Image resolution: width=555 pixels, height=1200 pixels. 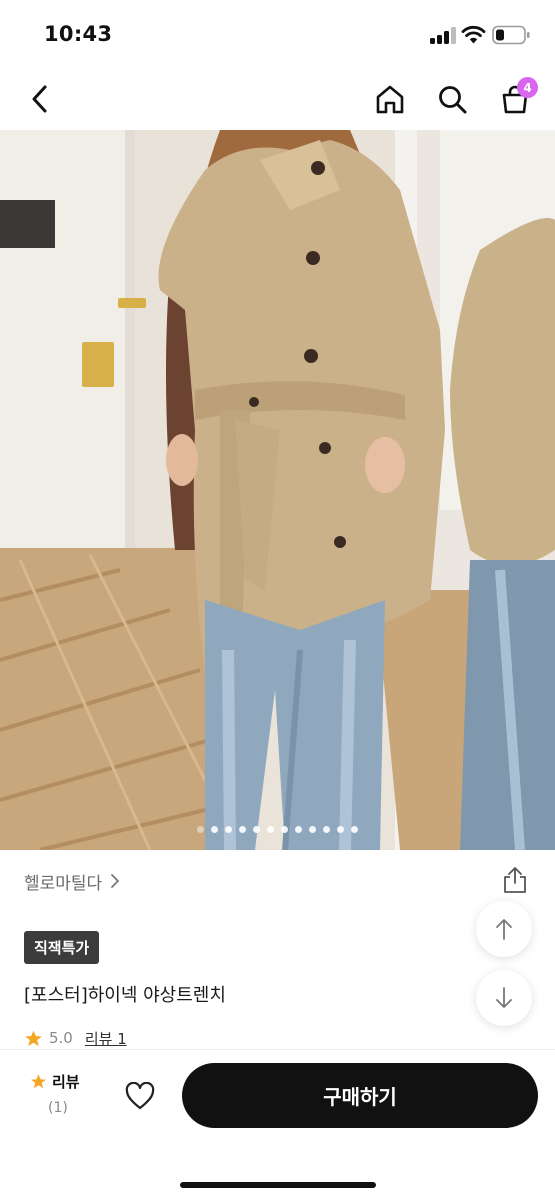 I want to click on review-summary-button: 리뷰 (1), so click(x=60, y=1093).